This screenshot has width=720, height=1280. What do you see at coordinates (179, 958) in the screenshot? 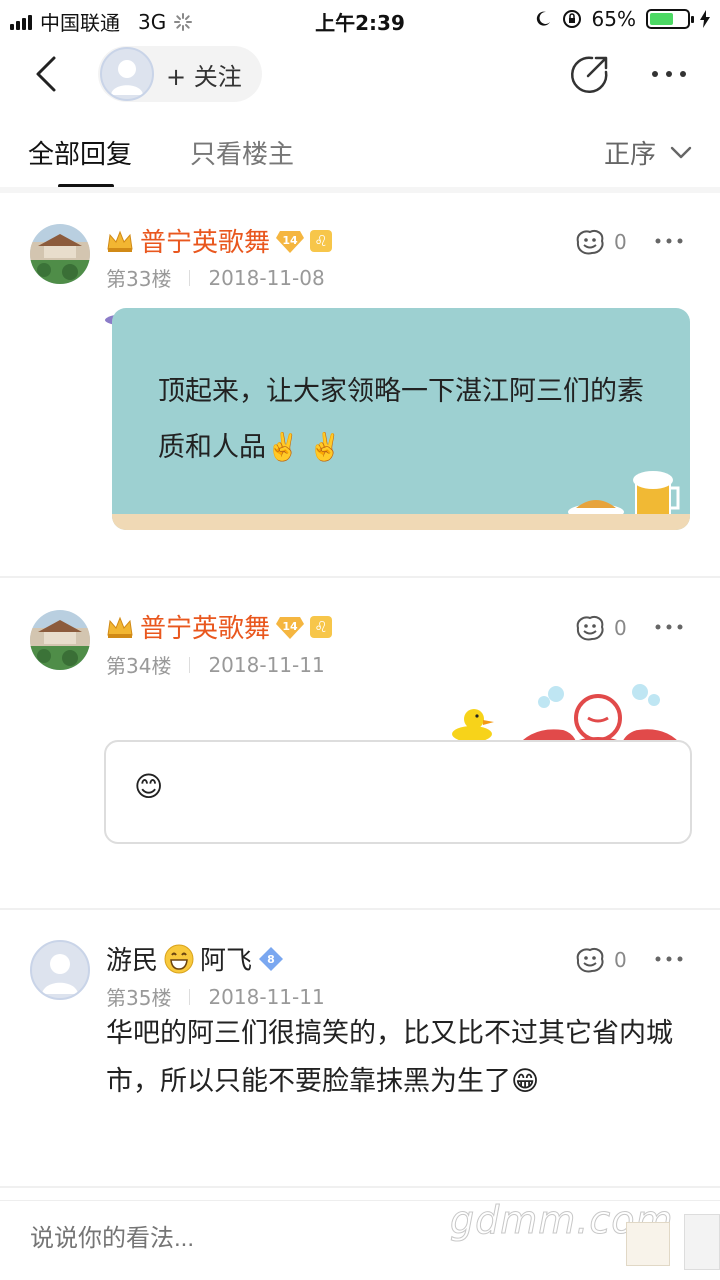
I see `grin-emoji-icon` at bounding box center [179, 958].